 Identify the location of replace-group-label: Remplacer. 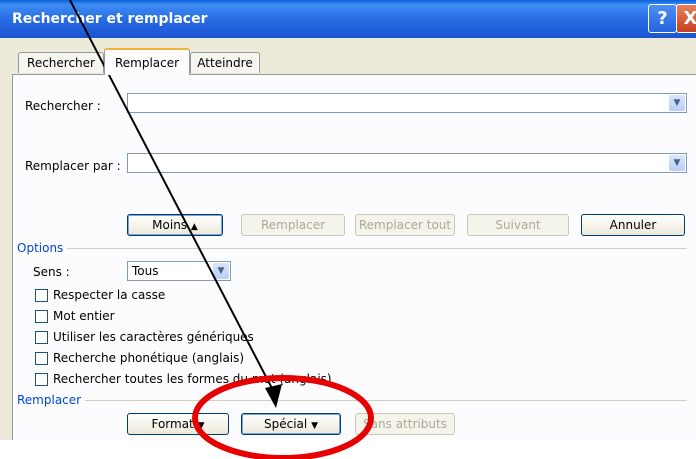
(49, 400).